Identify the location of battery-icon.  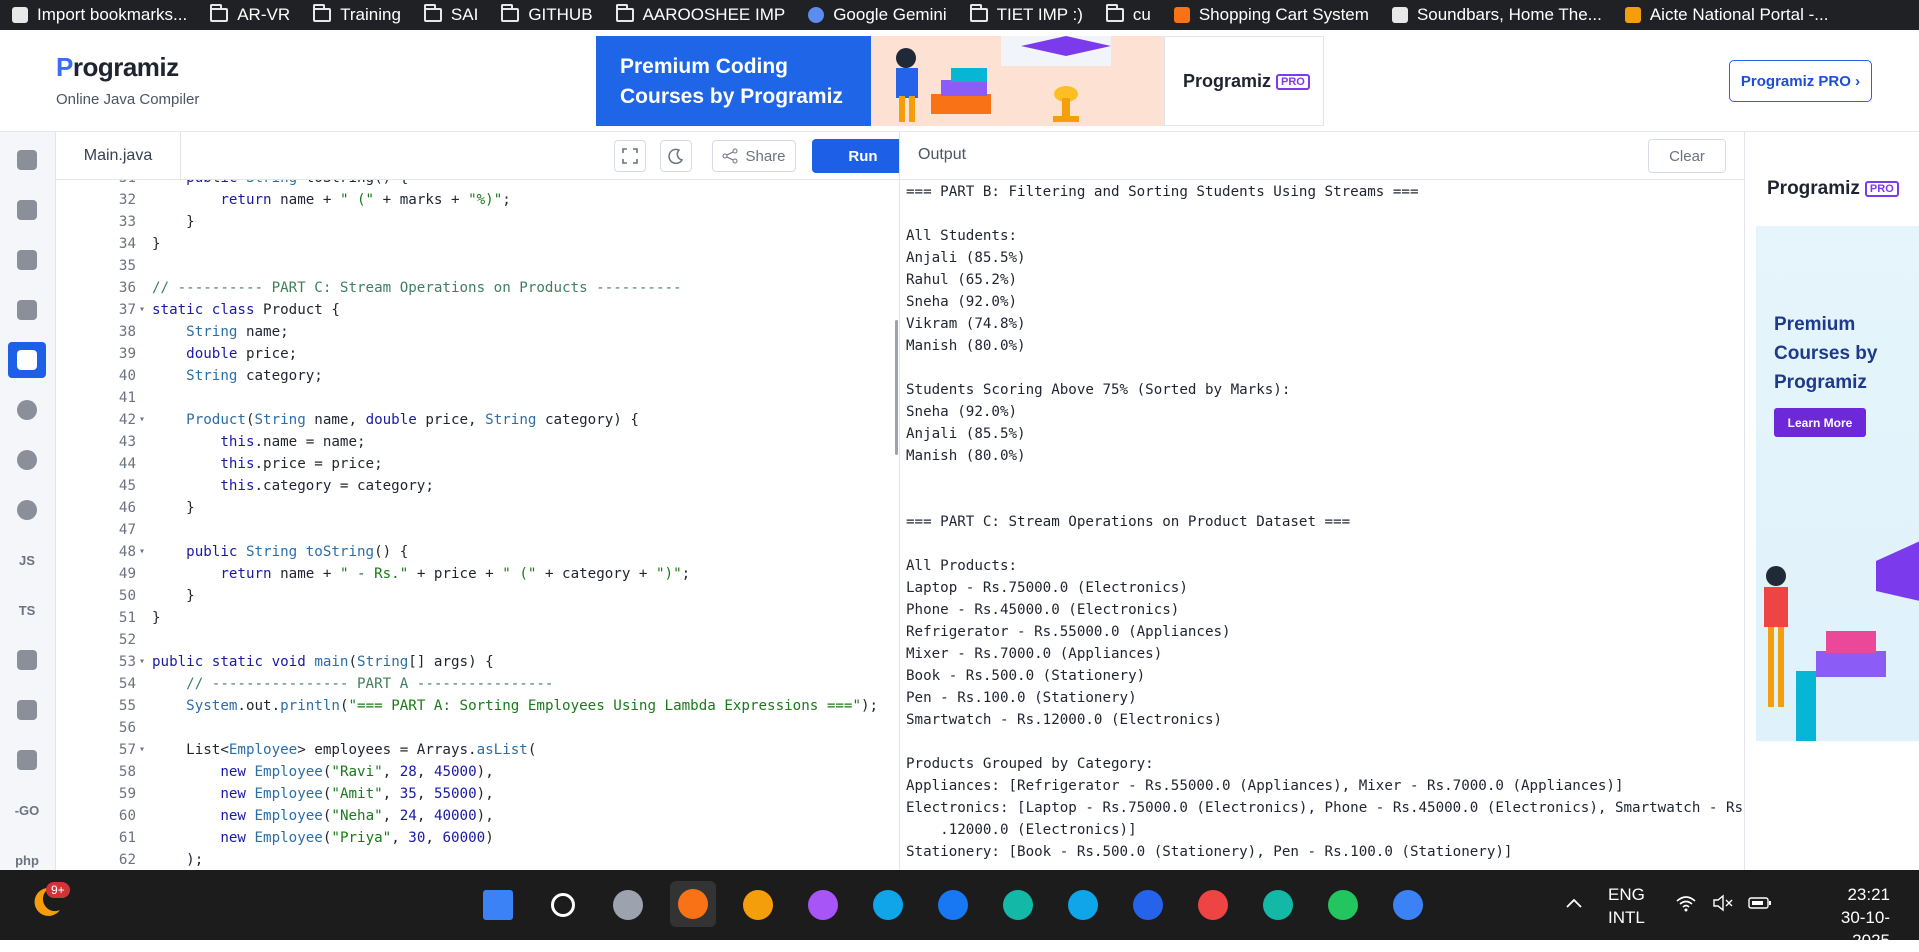
(1760, 906).